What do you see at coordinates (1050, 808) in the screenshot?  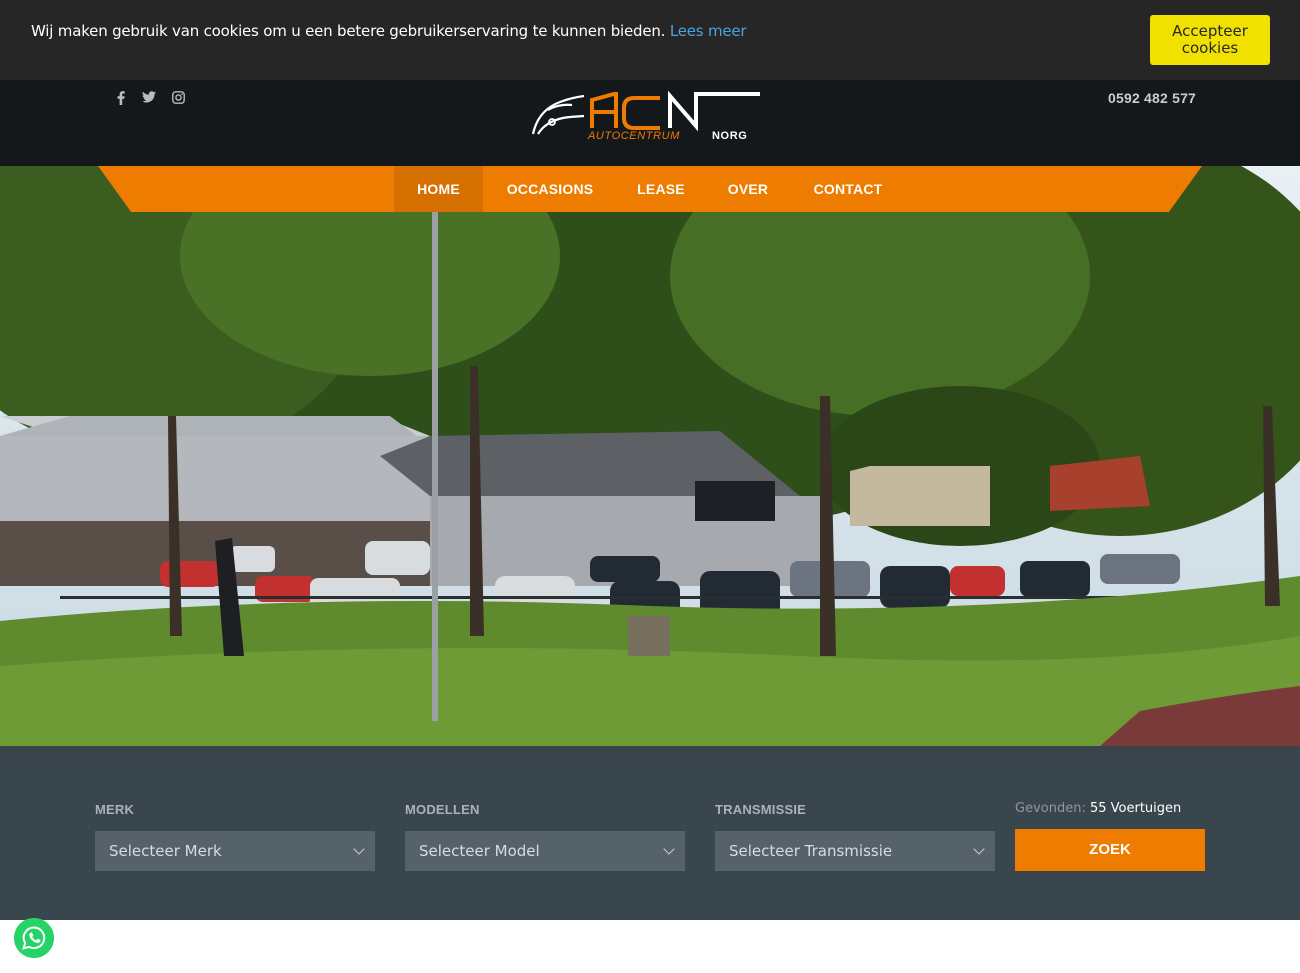 I see `results-count-label: Gevonden:` at bounding box center [1050, 808].